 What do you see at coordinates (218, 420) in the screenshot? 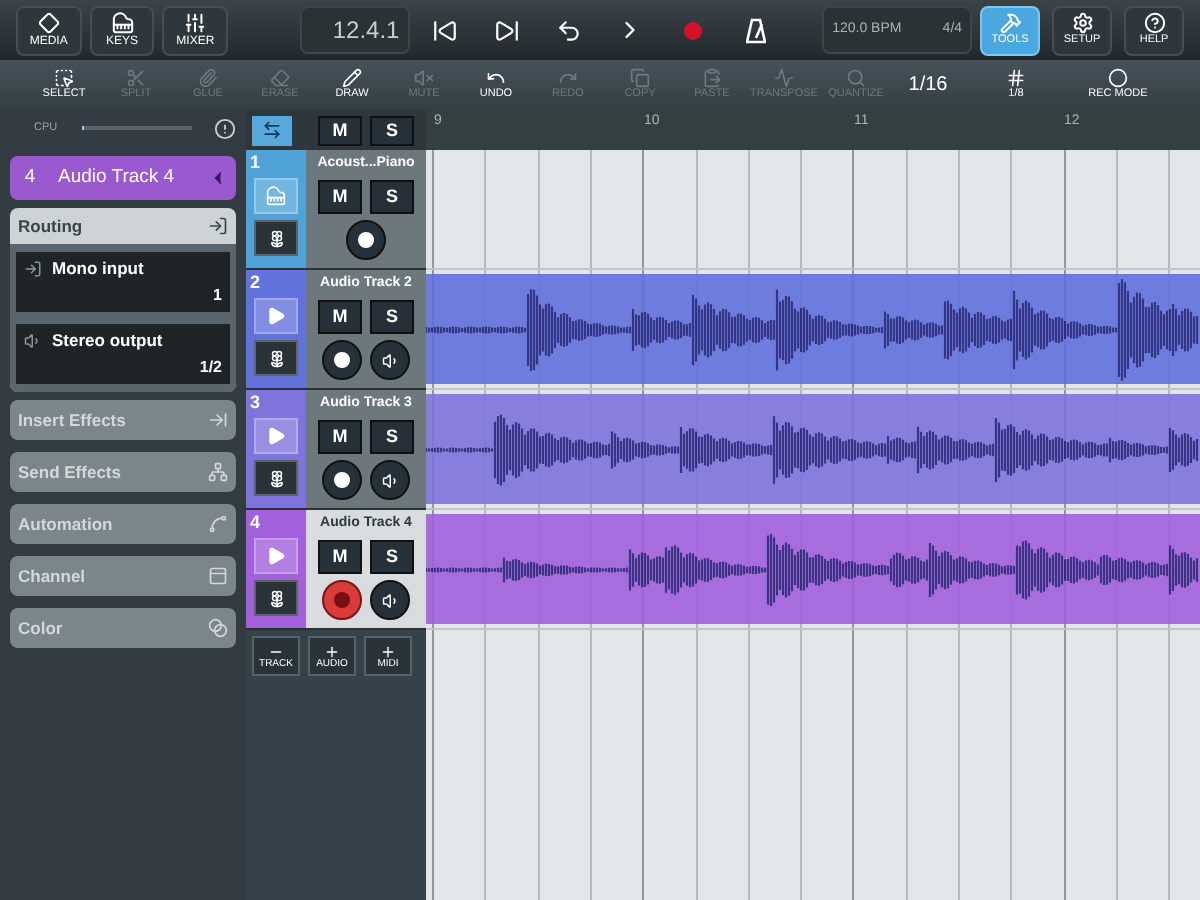
I see `insert-icon` at bounding box center [218, 420].